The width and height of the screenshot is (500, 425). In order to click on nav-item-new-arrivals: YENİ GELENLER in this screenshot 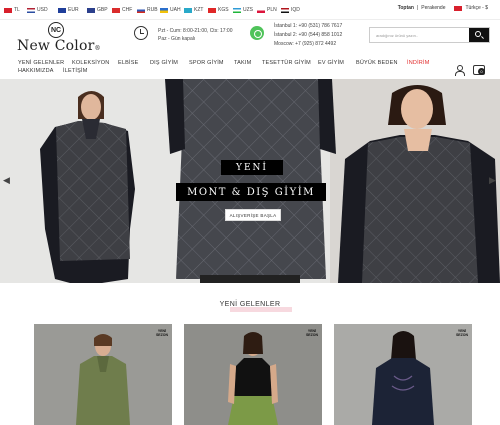, I will do `click(41, 63)`.